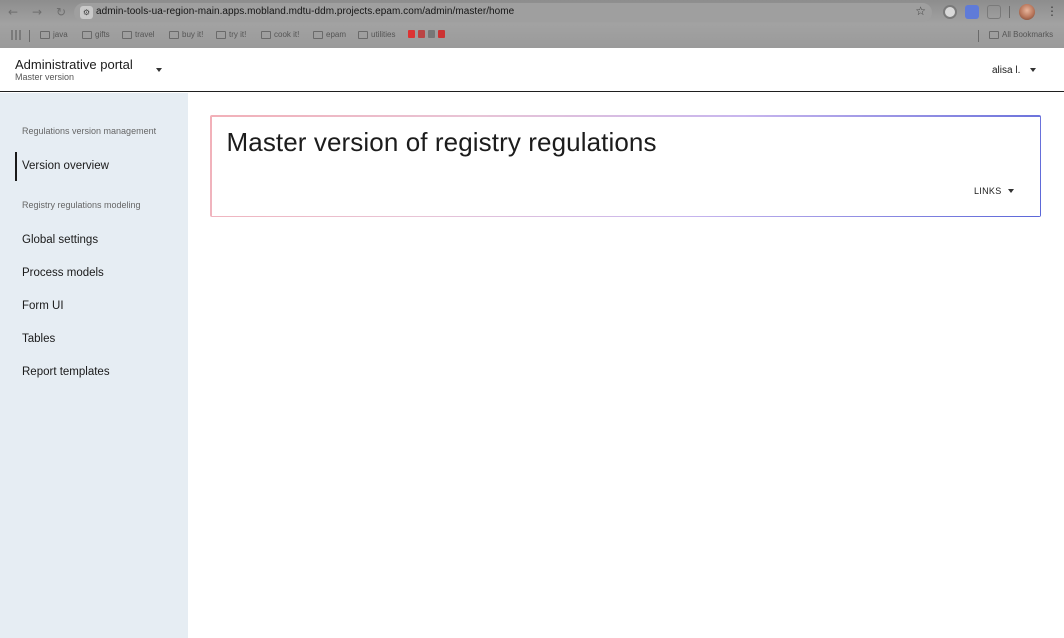  Describe the element at coordinates (38, 339) in the screenshot. I see `sidebar-item-tables: Tables` at that location.